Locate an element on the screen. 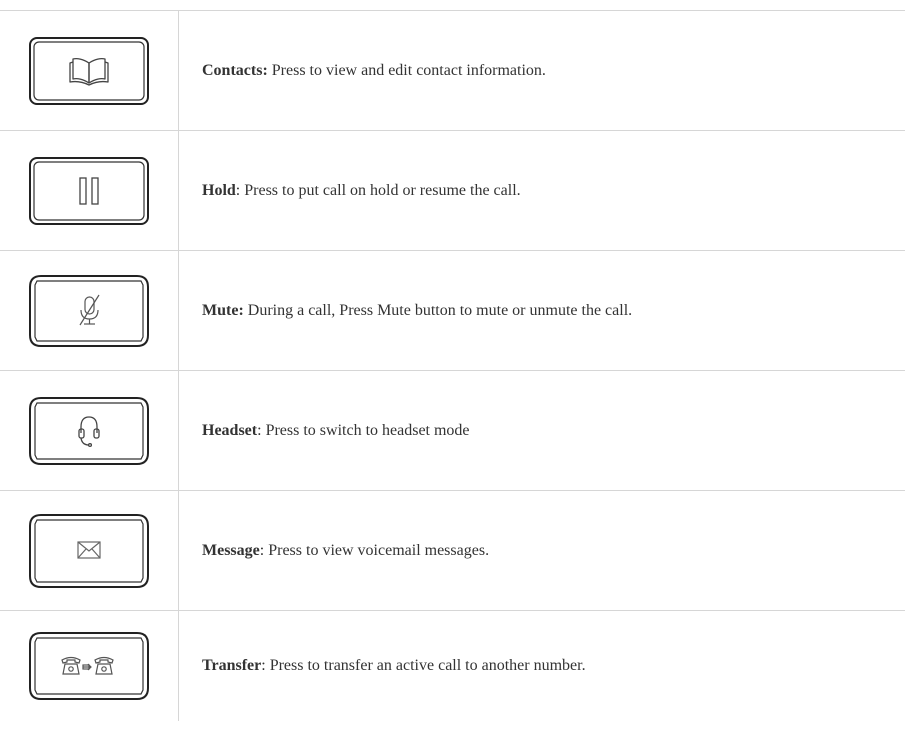 The height and width of the screenshot is (733, 905). key-name: Mute is located at coordinates (220, 310).